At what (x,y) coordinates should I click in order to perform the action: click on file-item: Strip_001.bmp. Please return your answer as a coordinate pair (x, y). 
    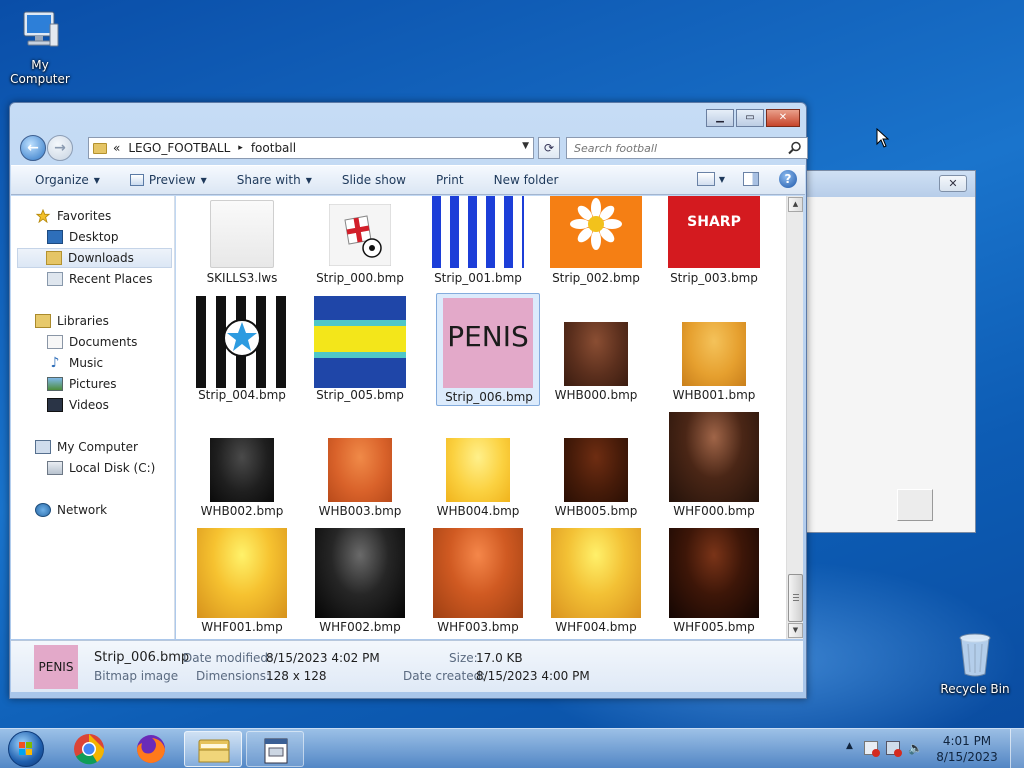
    Looking at the image, I should click on (478, 242).